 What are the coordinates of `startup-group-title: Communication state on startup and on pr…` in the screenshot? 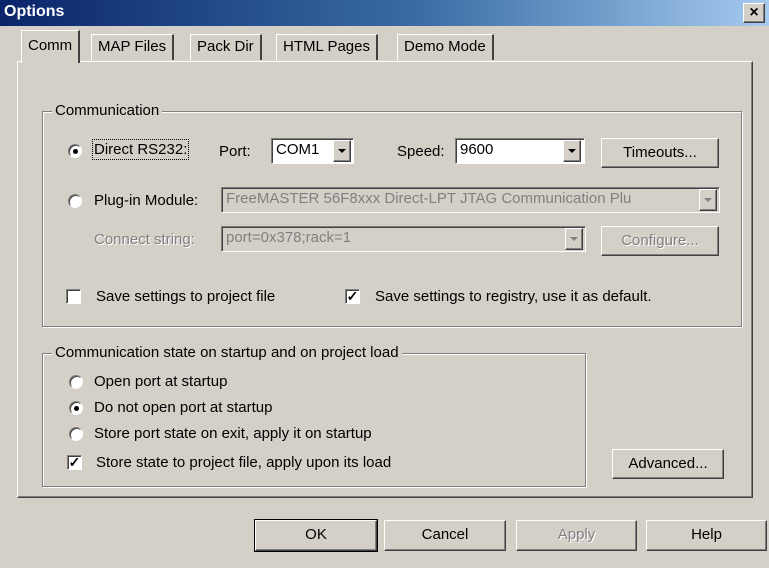 It's located at (227, 352).